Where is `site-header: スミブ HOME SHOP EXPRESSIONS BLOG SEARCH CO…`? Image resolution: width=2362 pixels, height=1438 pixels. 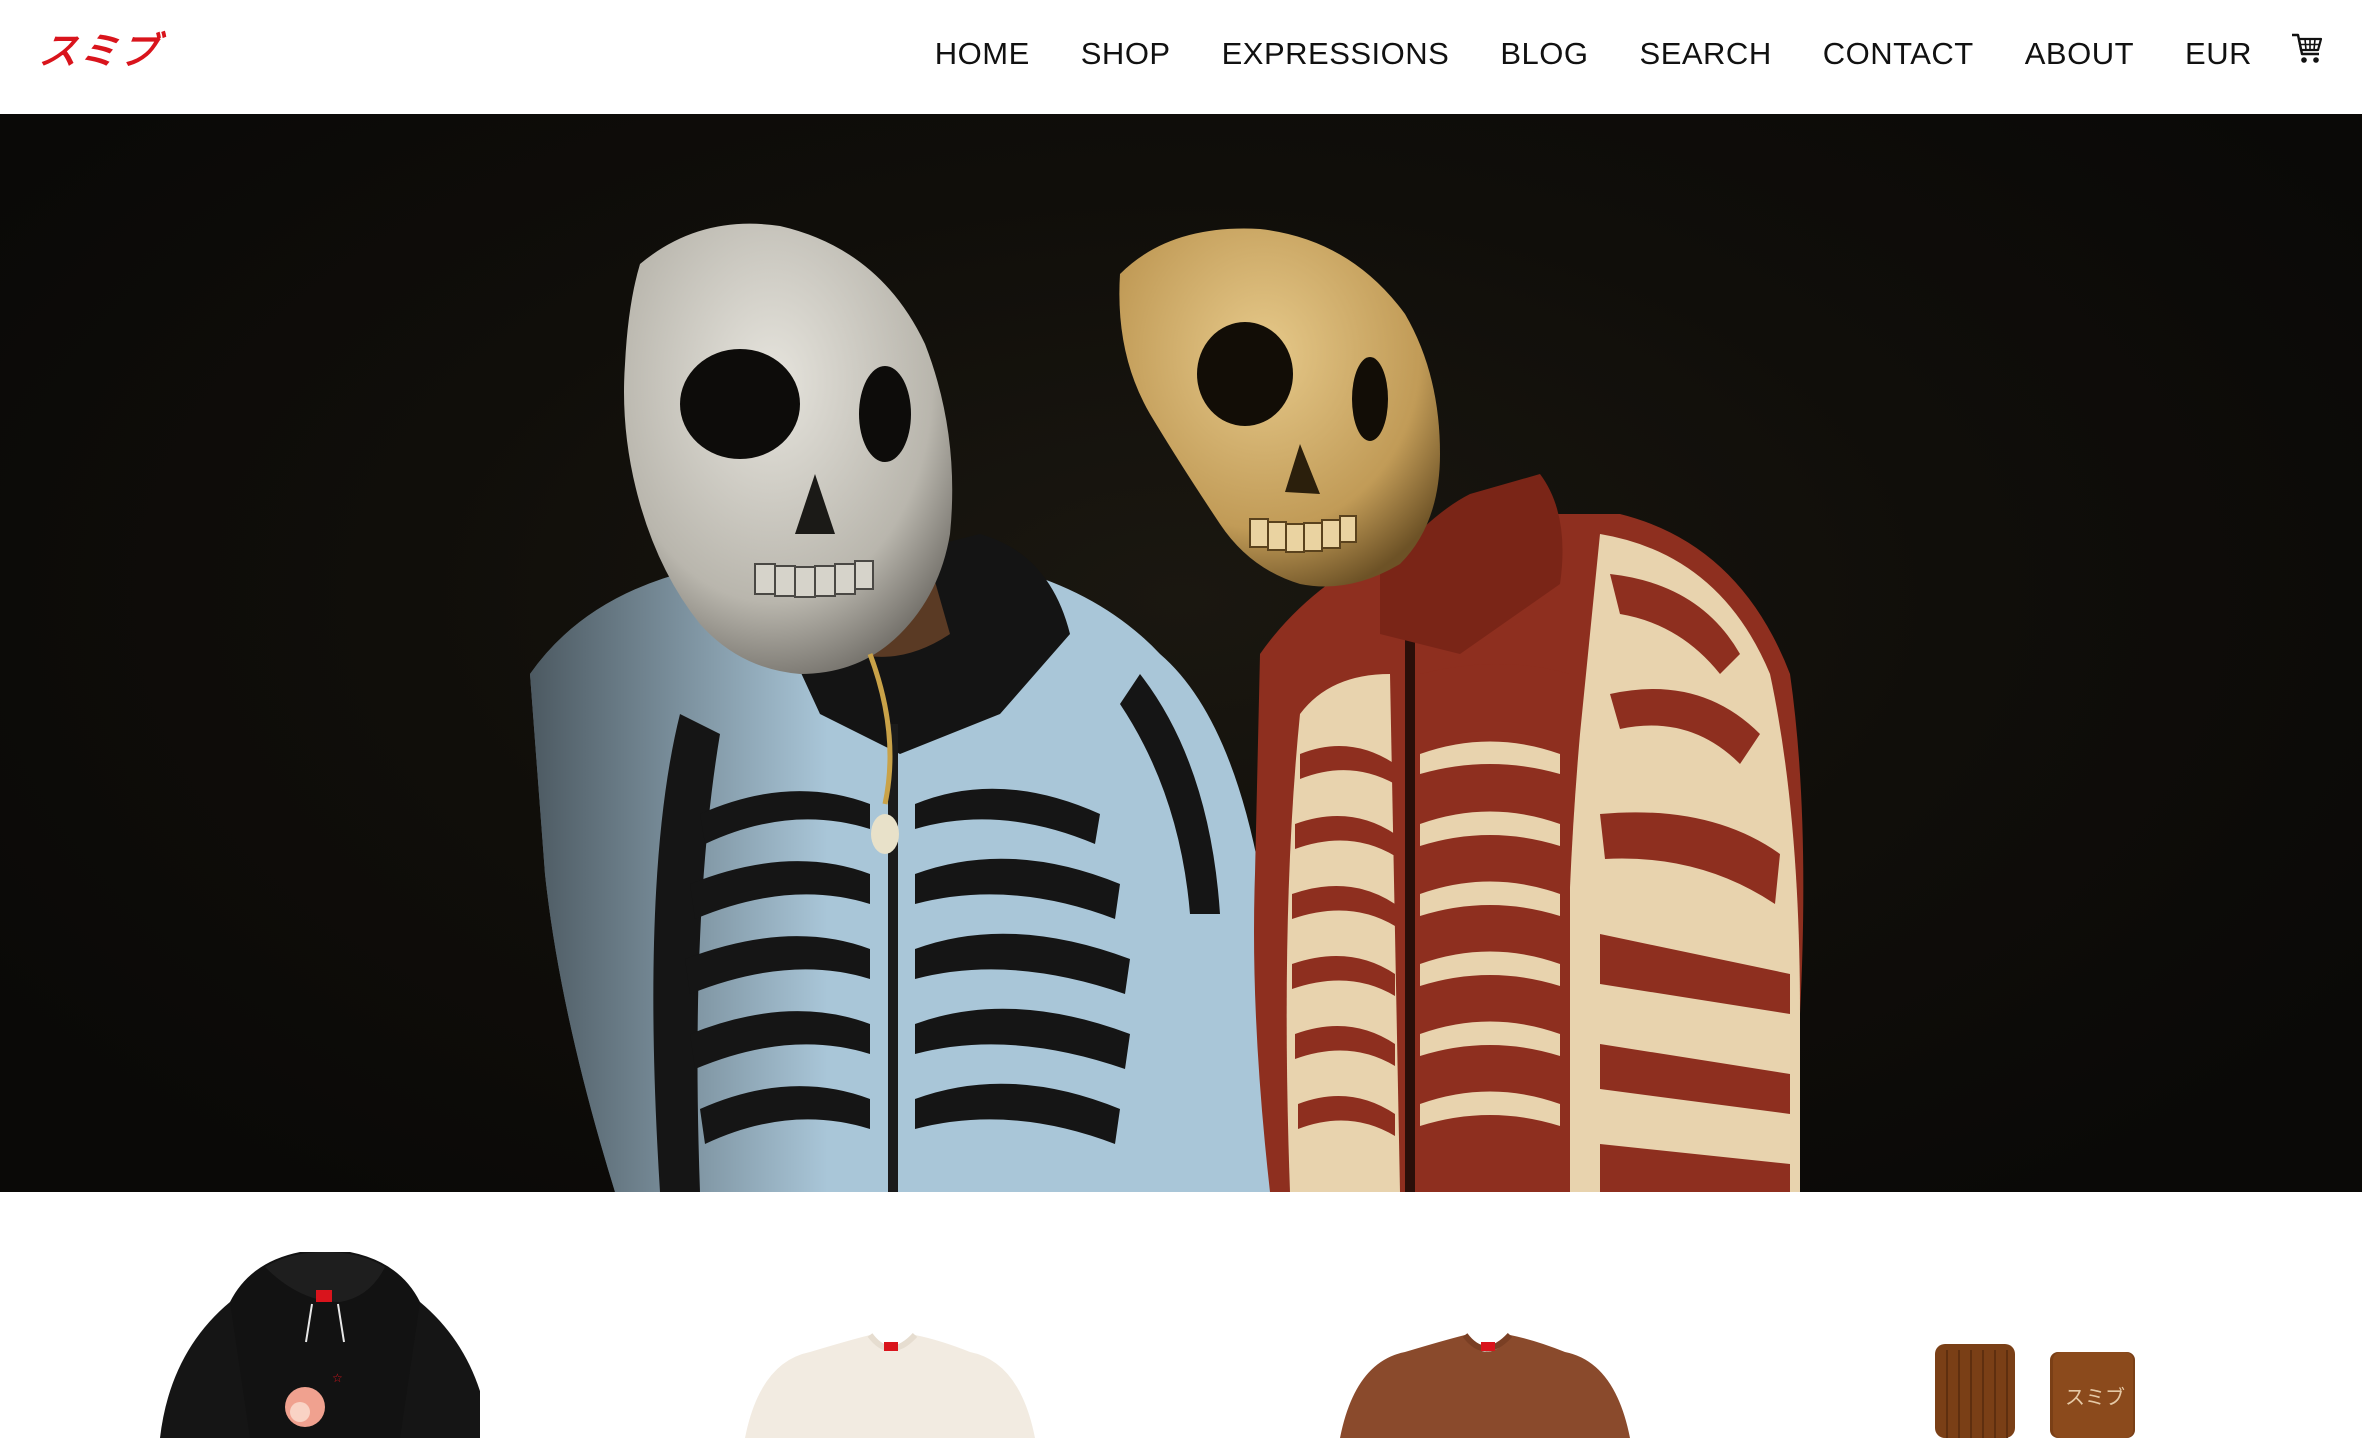 site-header: スミブ HOME SHOP EXPRESSIONS BLOG SEARCH CO… is located at coordinates (1181, 57).